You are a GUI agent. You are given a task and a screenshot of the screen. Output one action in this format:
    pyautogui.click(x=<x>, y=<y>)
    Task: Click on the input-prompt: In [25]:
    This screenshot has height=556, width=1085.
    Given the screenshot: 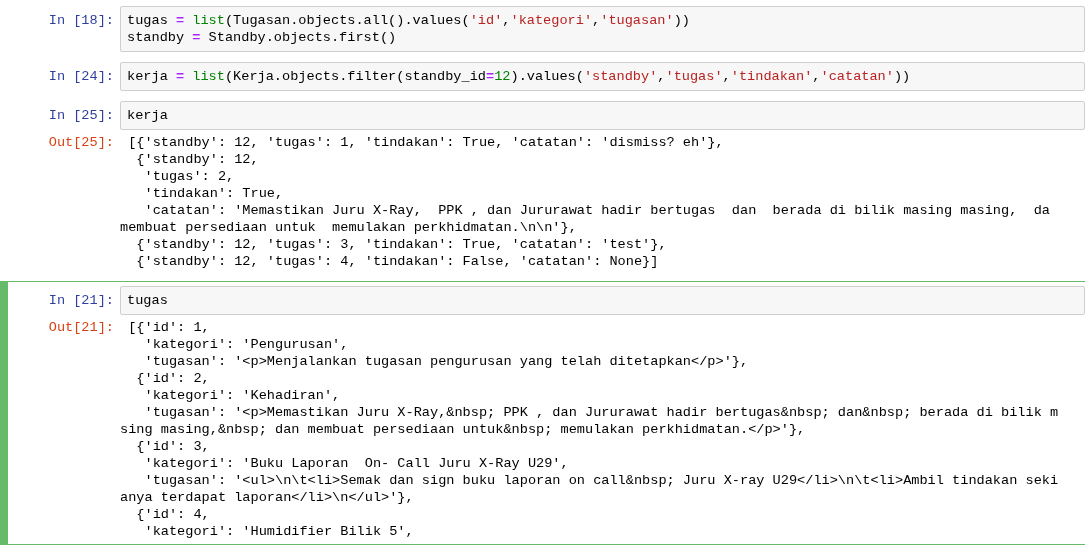 What is the action you would take?
    pyautogui.click(x=81, y=115)
    